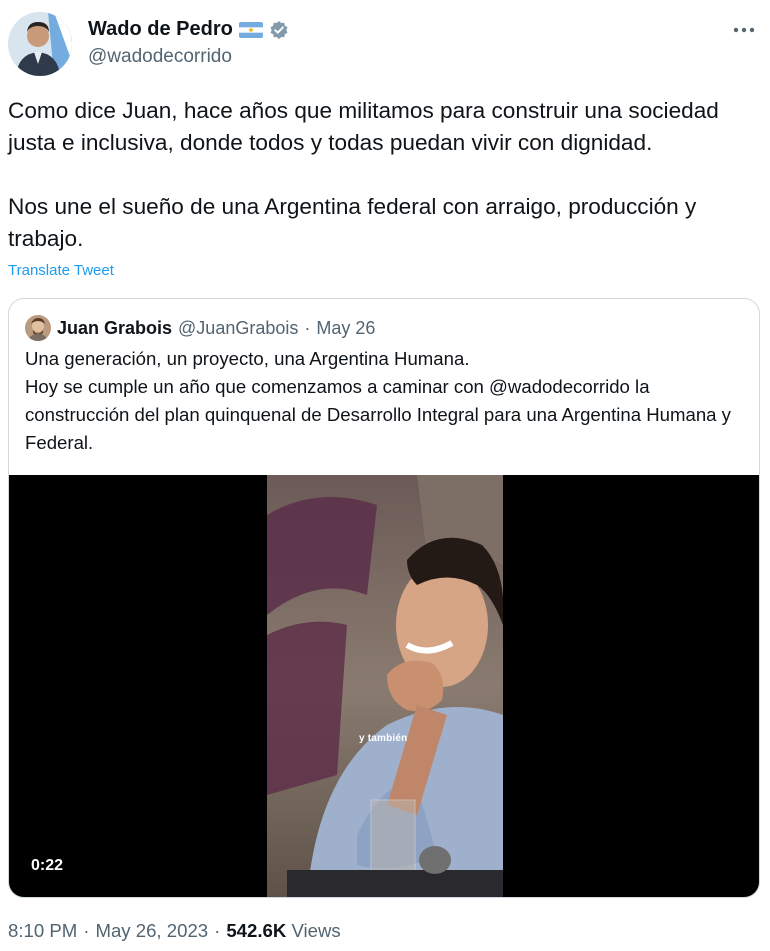  What do you see at coordinates (42, 931) in the screenshot?
I see `tweet-time: 8:10 PM` at bounding box center [42, 931].